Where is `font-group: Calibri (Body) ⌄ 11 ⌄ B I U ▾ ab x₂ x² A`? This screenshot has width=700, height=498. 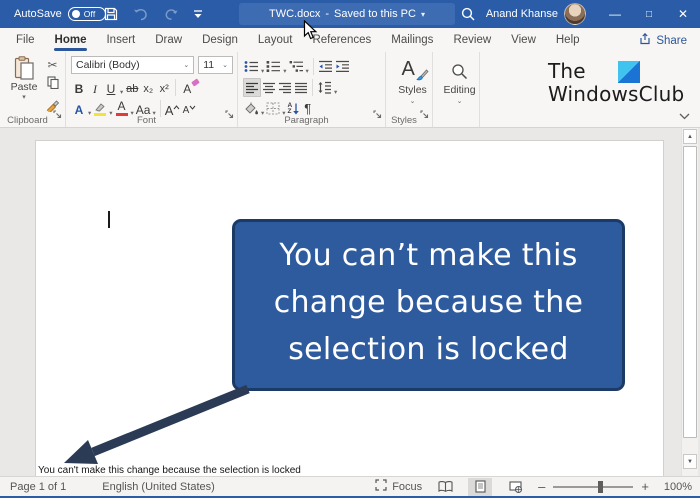
font-group: Calibri (Body) ⌄ 11 ⌄ B I U ▾ ab x₂ x² A is located at coordinates (152, 89).